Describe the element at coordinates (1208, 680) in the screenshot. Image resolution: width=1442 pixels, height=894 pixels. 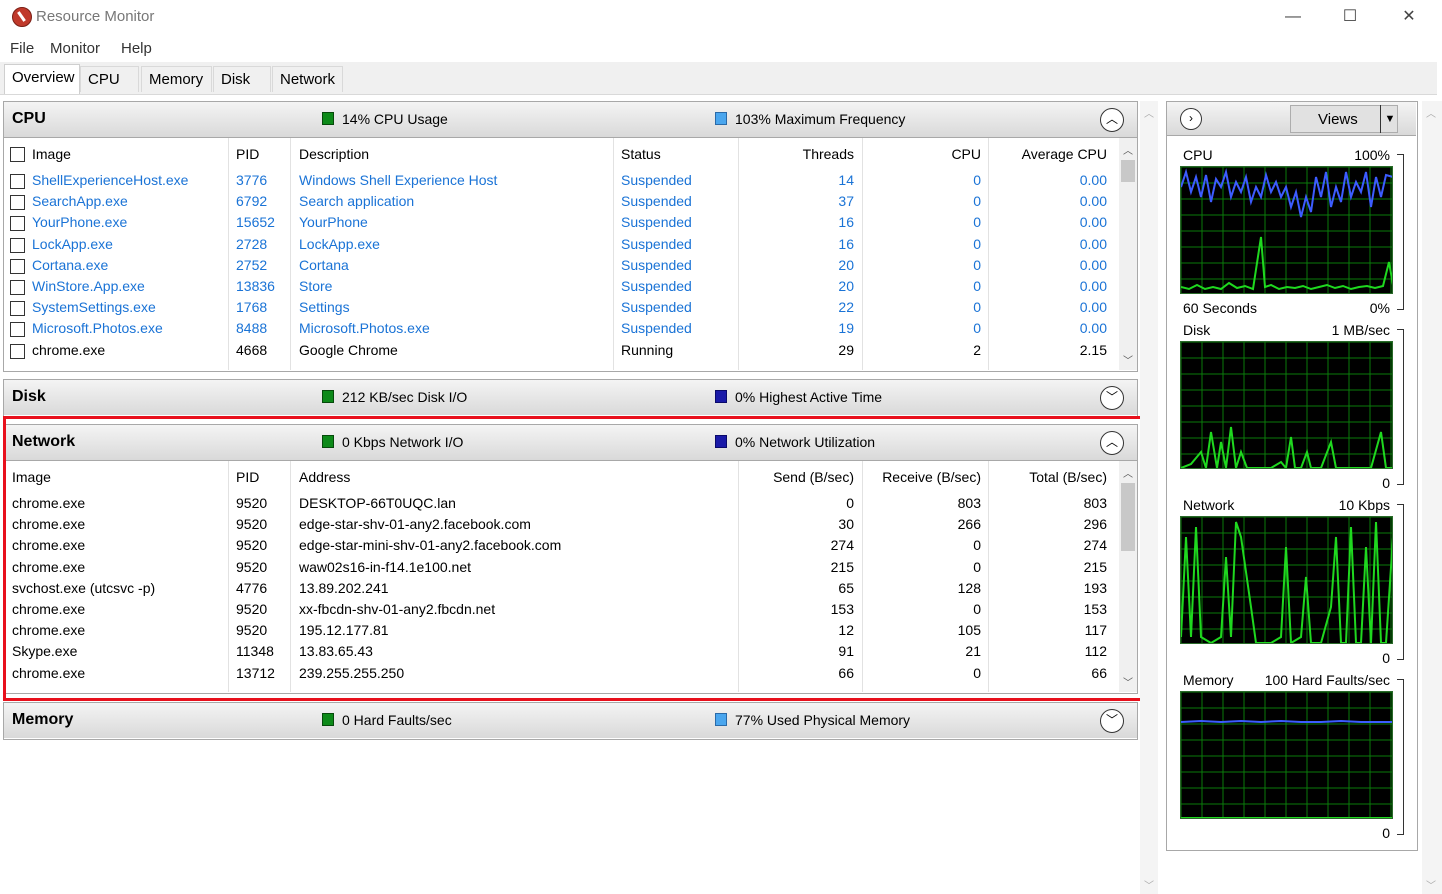
I see `memory-graph-title: Memory` at that location.